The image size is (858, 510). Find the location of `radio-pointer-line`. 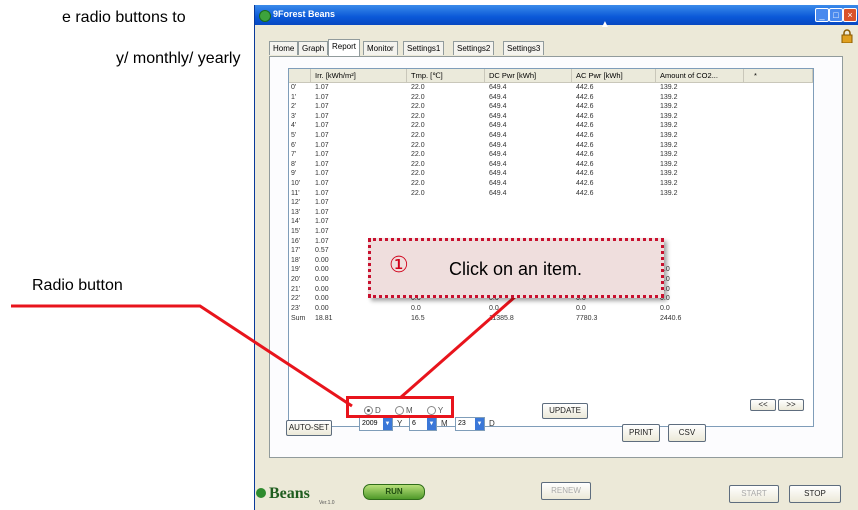

radio-pointer-line is located at coordinates (182, 356).